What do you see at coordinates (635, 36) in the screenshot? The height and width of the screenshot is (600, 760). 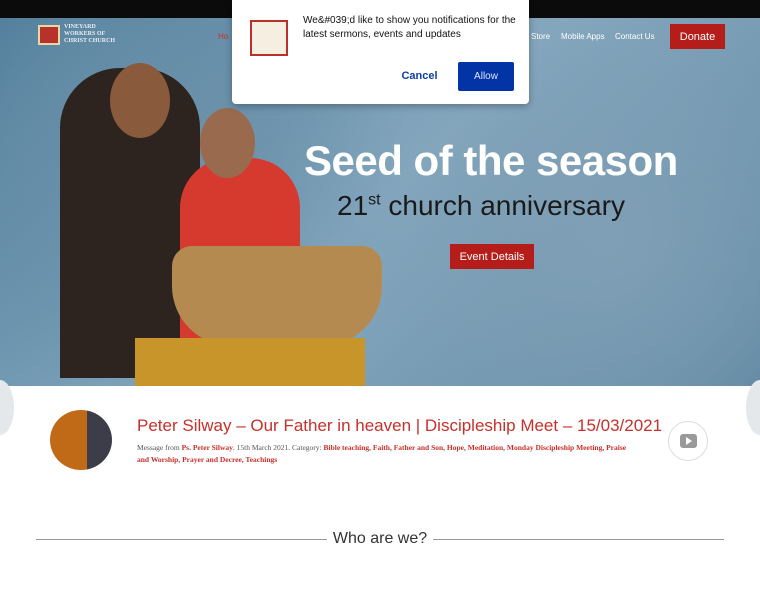 I see `nav-contact-us: Contact Us` at bounding box center [635, 36].